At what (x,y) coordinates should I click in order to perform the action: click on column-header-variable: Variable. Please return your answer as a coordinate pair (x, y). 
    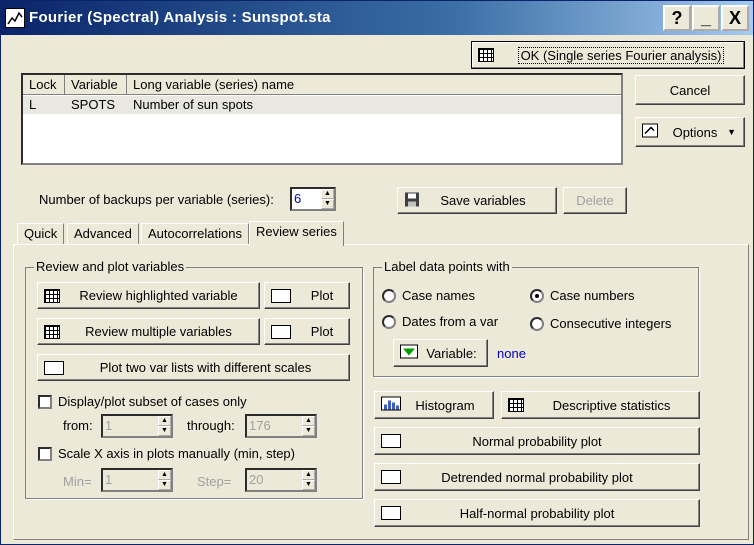
    Looking at the image, I should click on (96, 85).